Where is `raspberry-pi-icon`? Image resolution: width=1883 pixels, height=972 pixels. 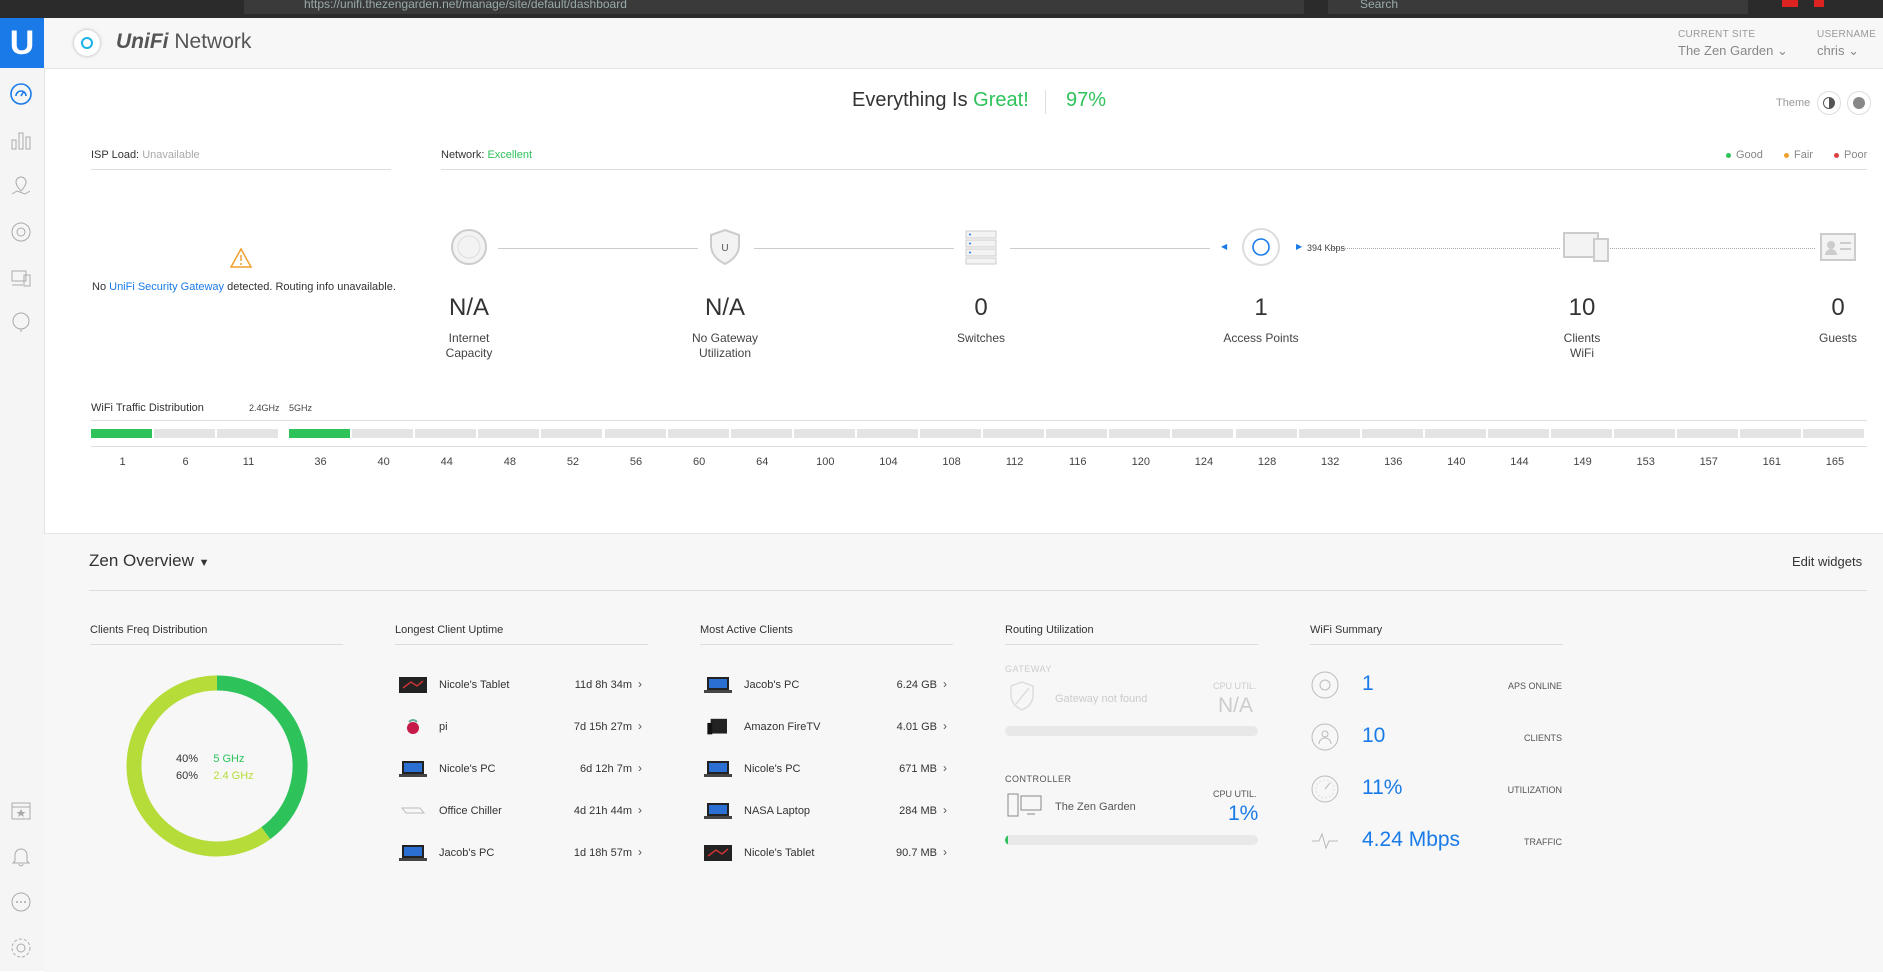 raspberry-pi-icon is located at coordinates (413, 727).